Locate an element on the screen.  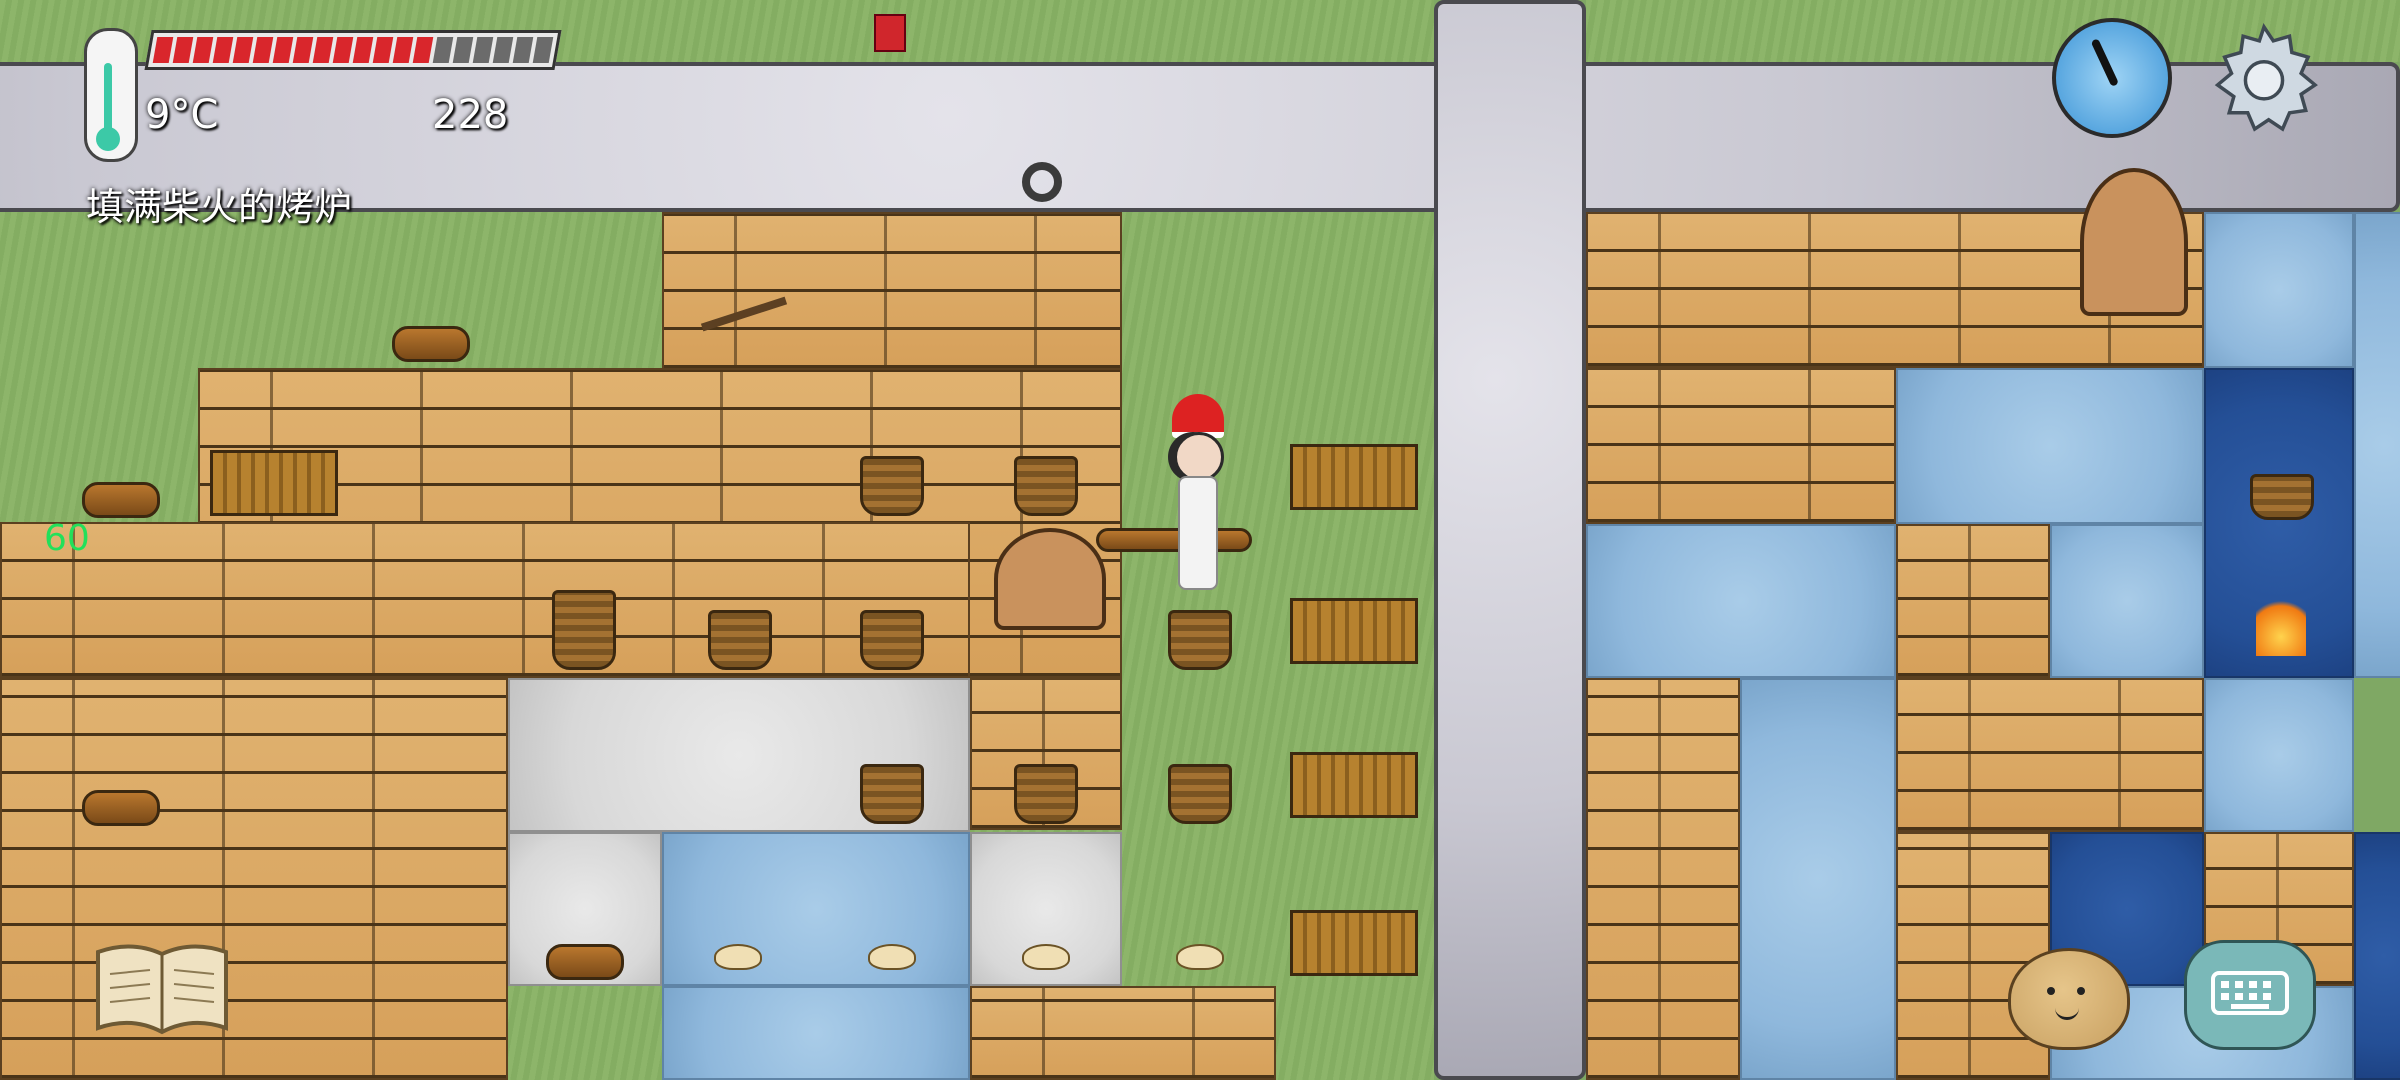
campfire is located at coordinates (2281, 624).